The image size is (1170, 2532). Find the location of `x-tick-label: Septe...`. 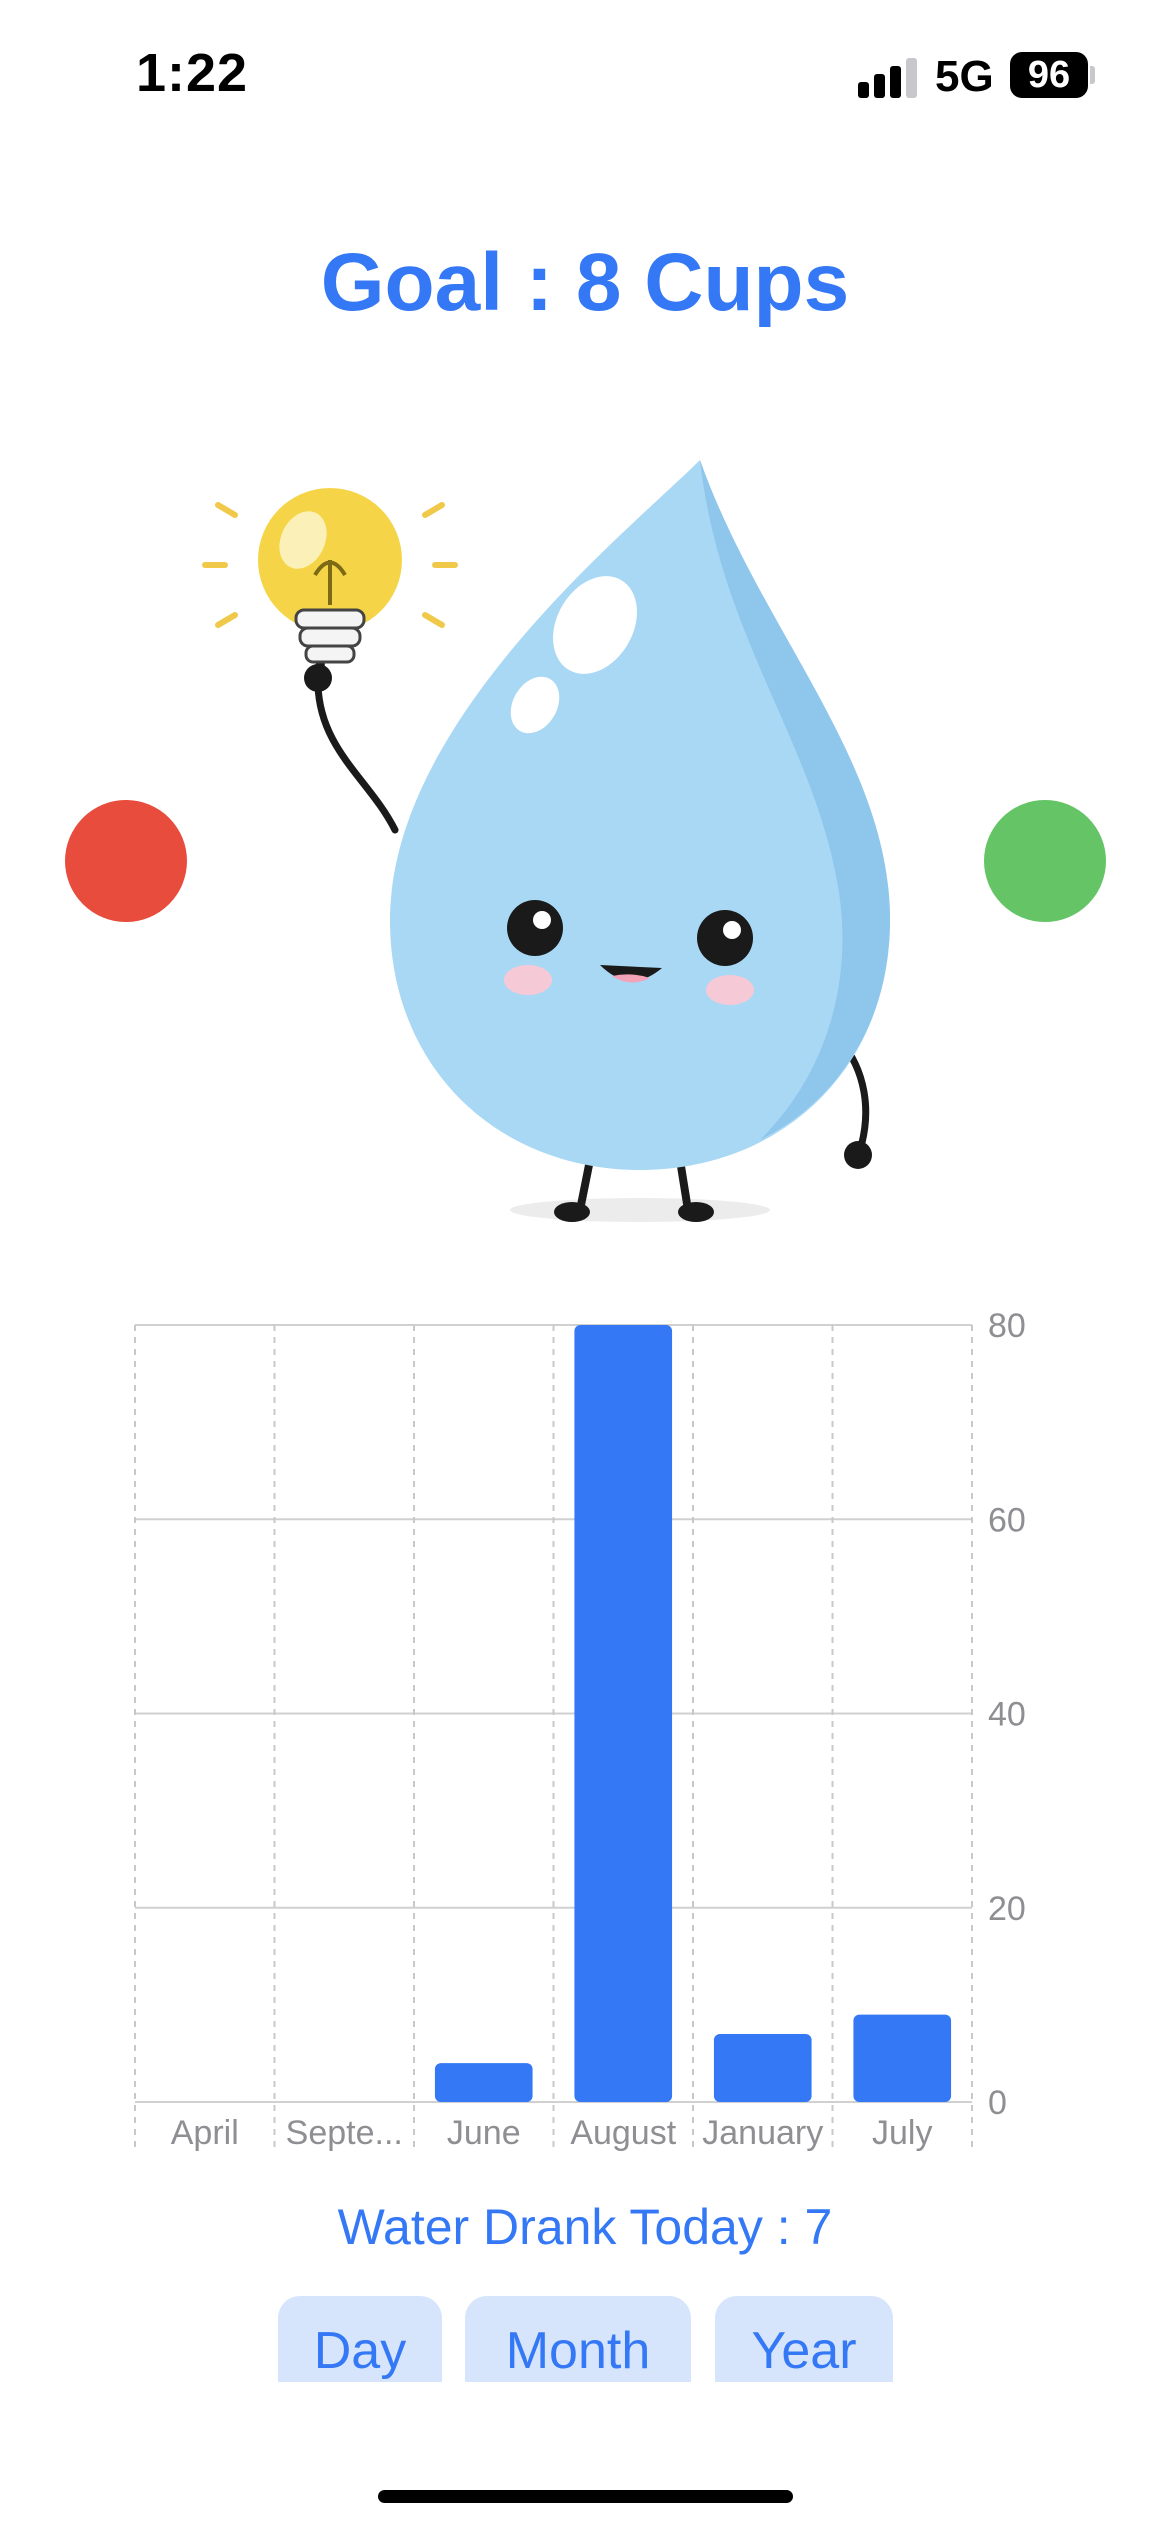

x-tick-label: Septe... is located at coordinates (344, 2133).